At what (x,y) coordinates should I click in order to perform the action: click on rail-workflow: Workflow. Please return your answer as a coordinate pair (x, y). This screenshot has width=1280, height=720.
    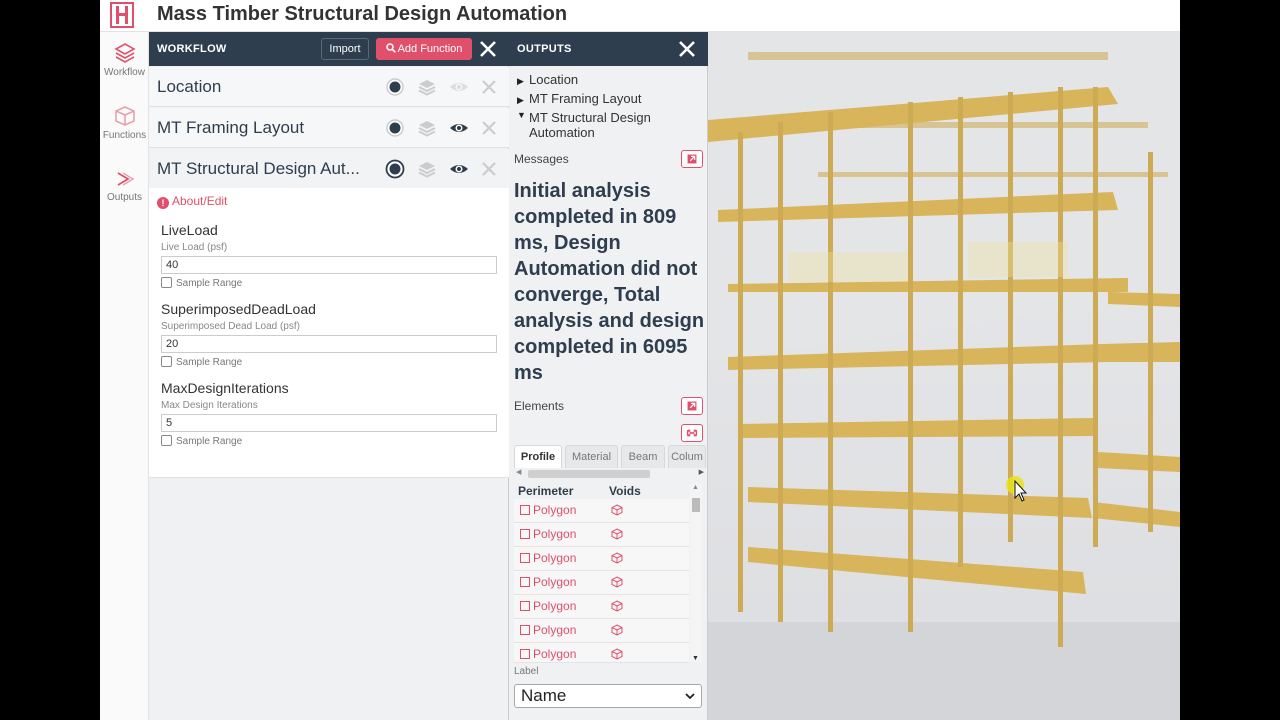
    Looking at the image, I should click on (124, 60).